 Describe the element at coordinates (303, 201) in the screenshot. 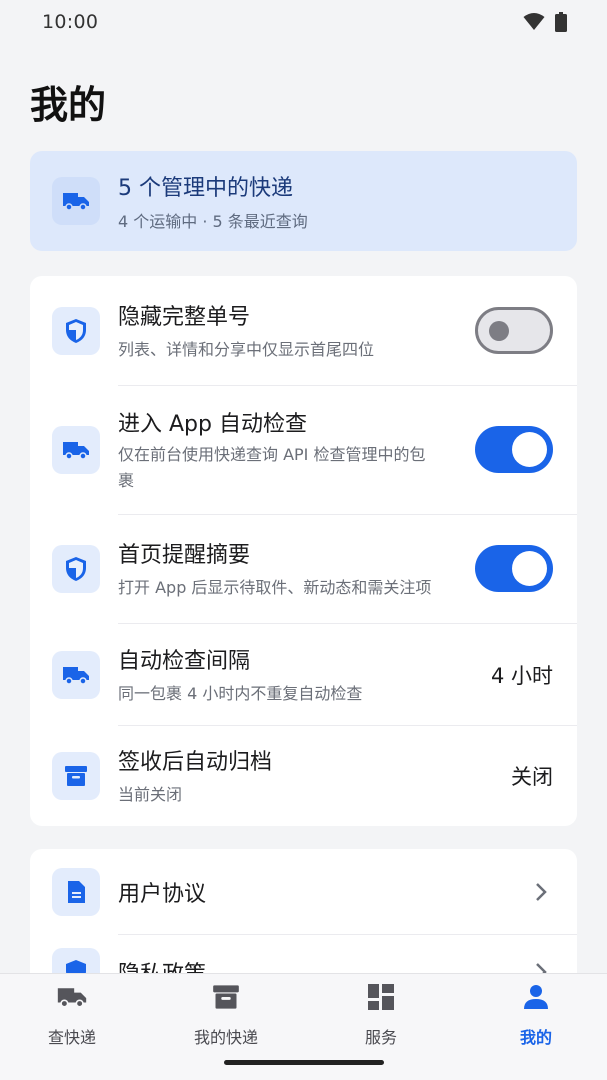

I see `summary-card: 5 个管理中的快递 4 个运输中 · 5 条最近查询` at that location.